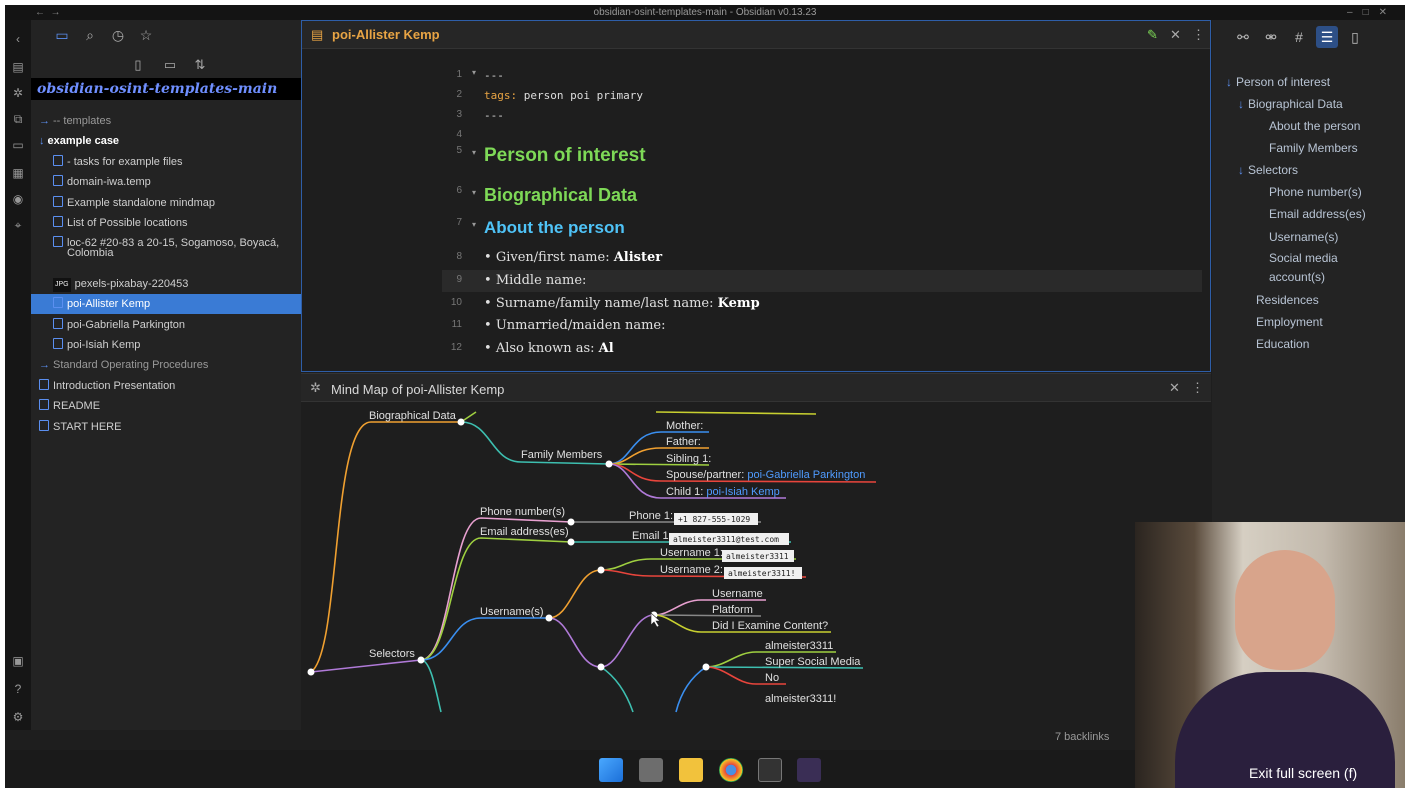  What do you see at coordinates (732, 610) in the screenshot?
I see `mm-col-platform: Platform` at bounding box center [732, 610].